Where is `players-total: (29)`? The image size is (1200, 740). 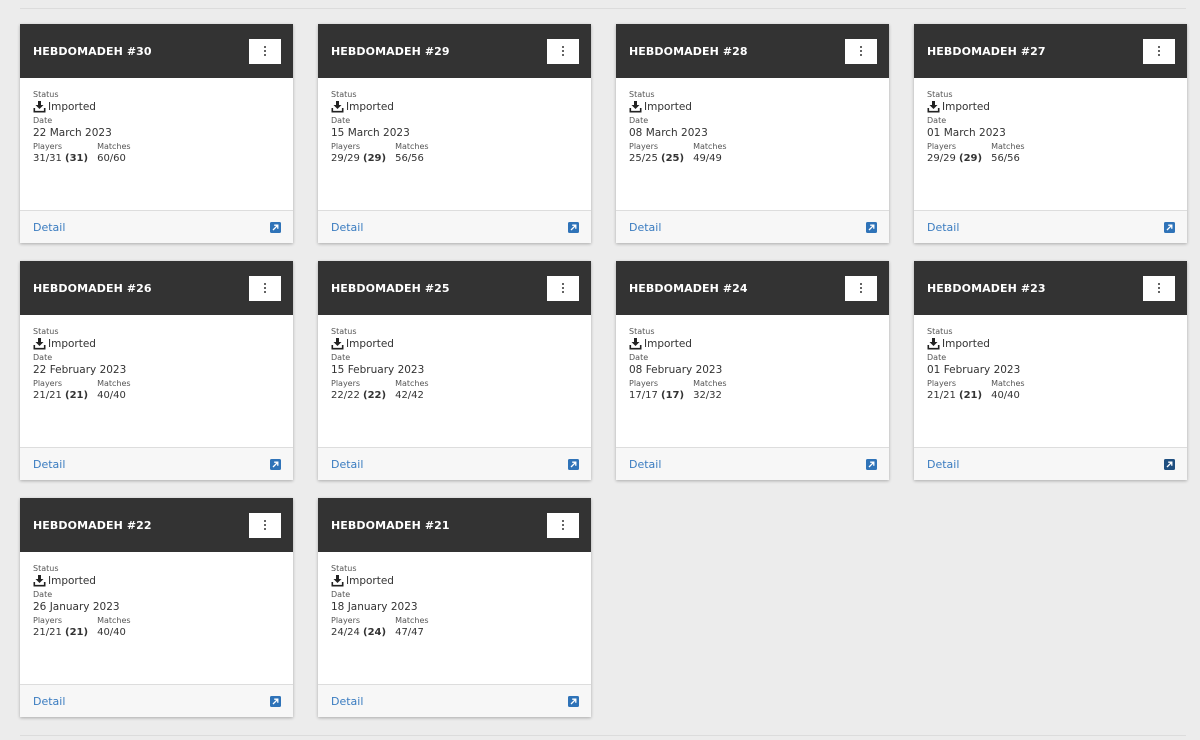 players-total: (29) is located at coordinates (375, 158).